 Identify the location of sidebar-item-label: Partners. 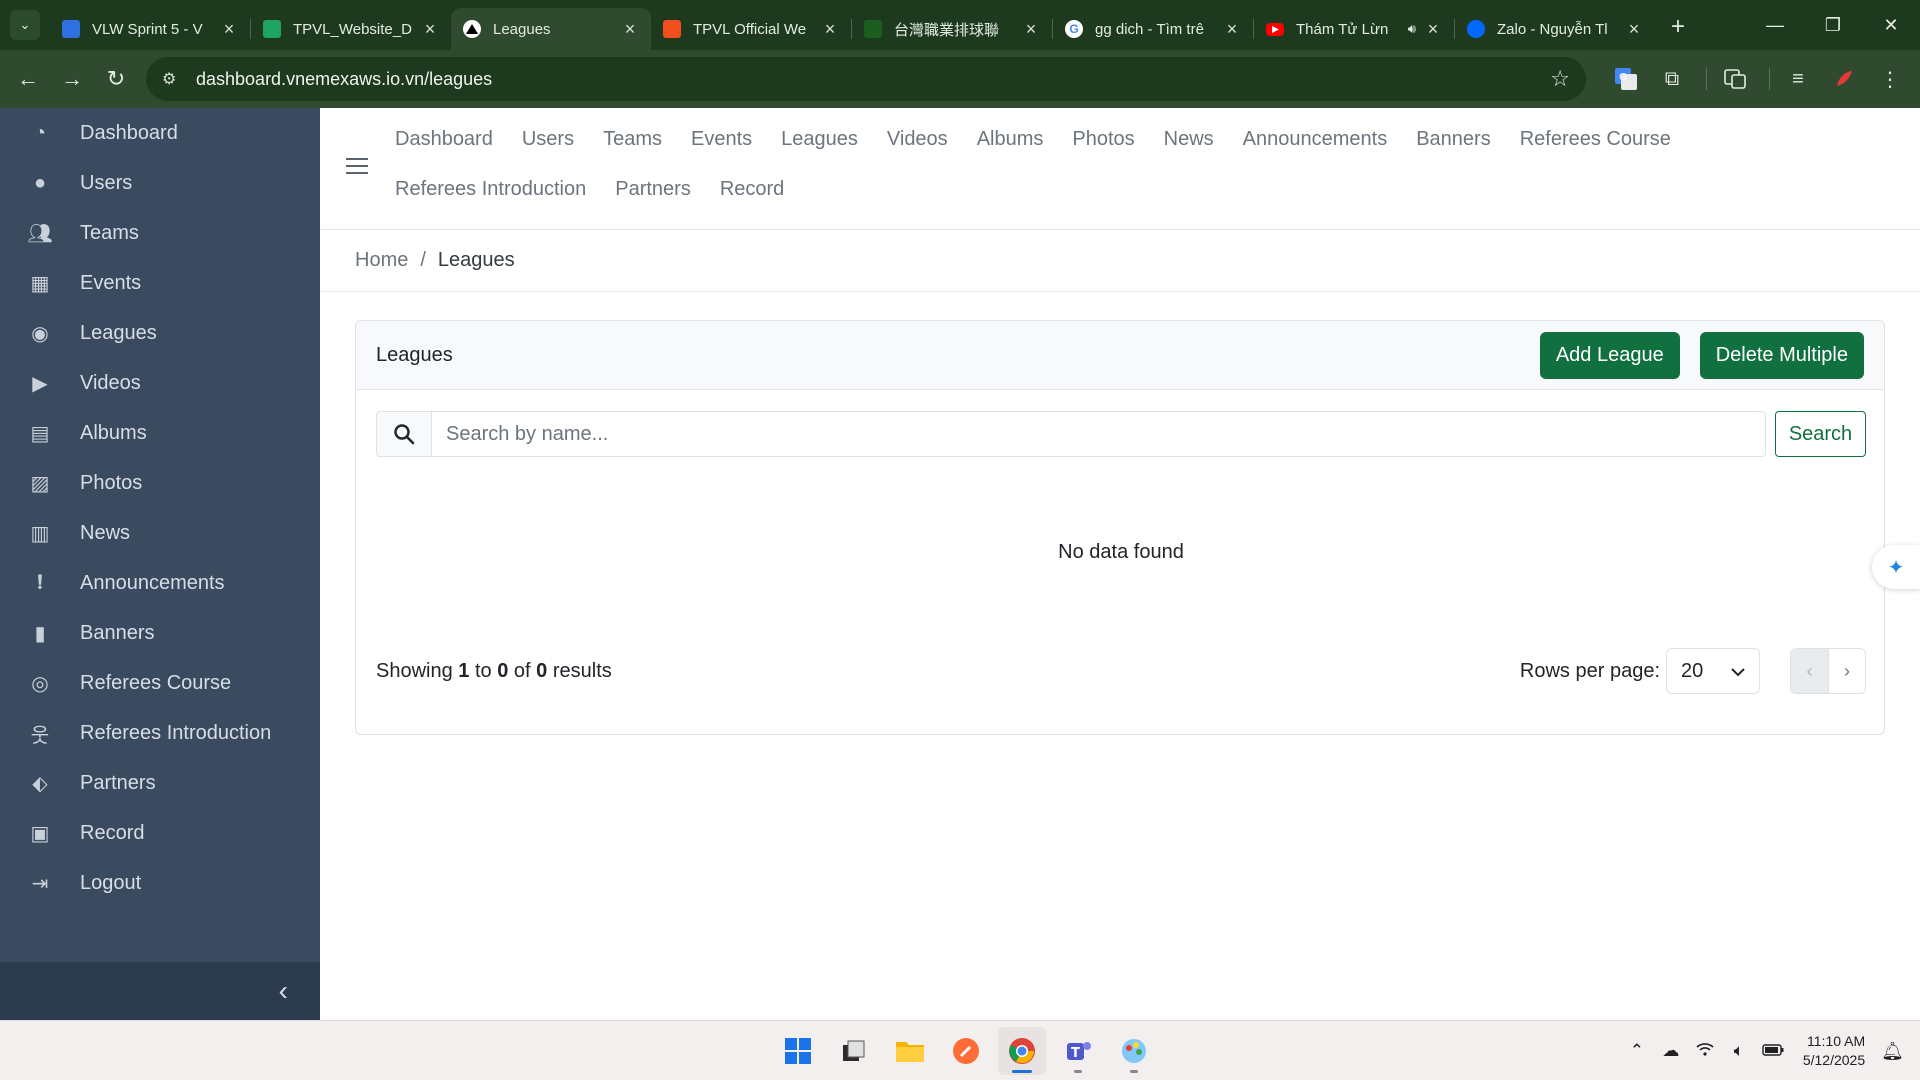
(118, 782).